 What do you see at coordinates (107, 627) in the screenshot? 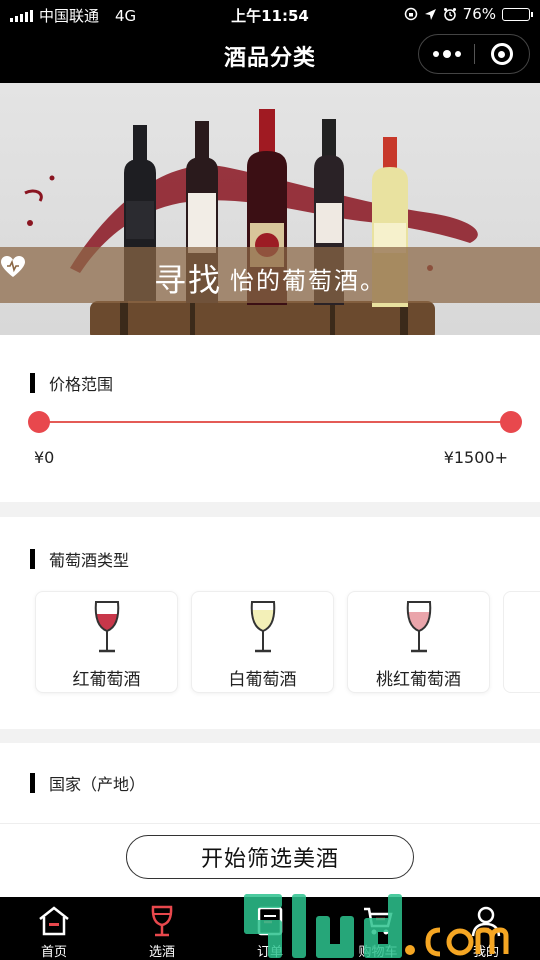
I see `red-wine-glass-icon` at bounding box center [107, 627].